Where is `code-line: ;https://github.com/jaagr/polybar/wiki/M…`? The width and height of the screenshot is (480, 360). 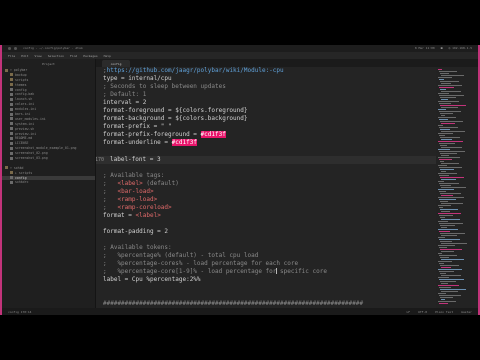 code-line: ;https://github.com/jaagr/polybar/wiki/M… is located at coordinates (193, 71).